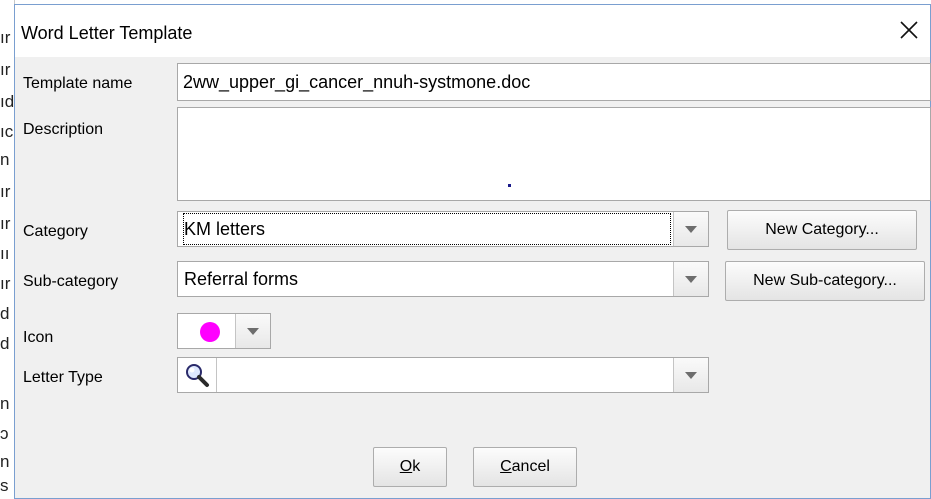 The height and width of the screenshot is (499, 931). Describe the element at coordinates (416, 466) in the screenshot. I see `ok-label: k` at that location.